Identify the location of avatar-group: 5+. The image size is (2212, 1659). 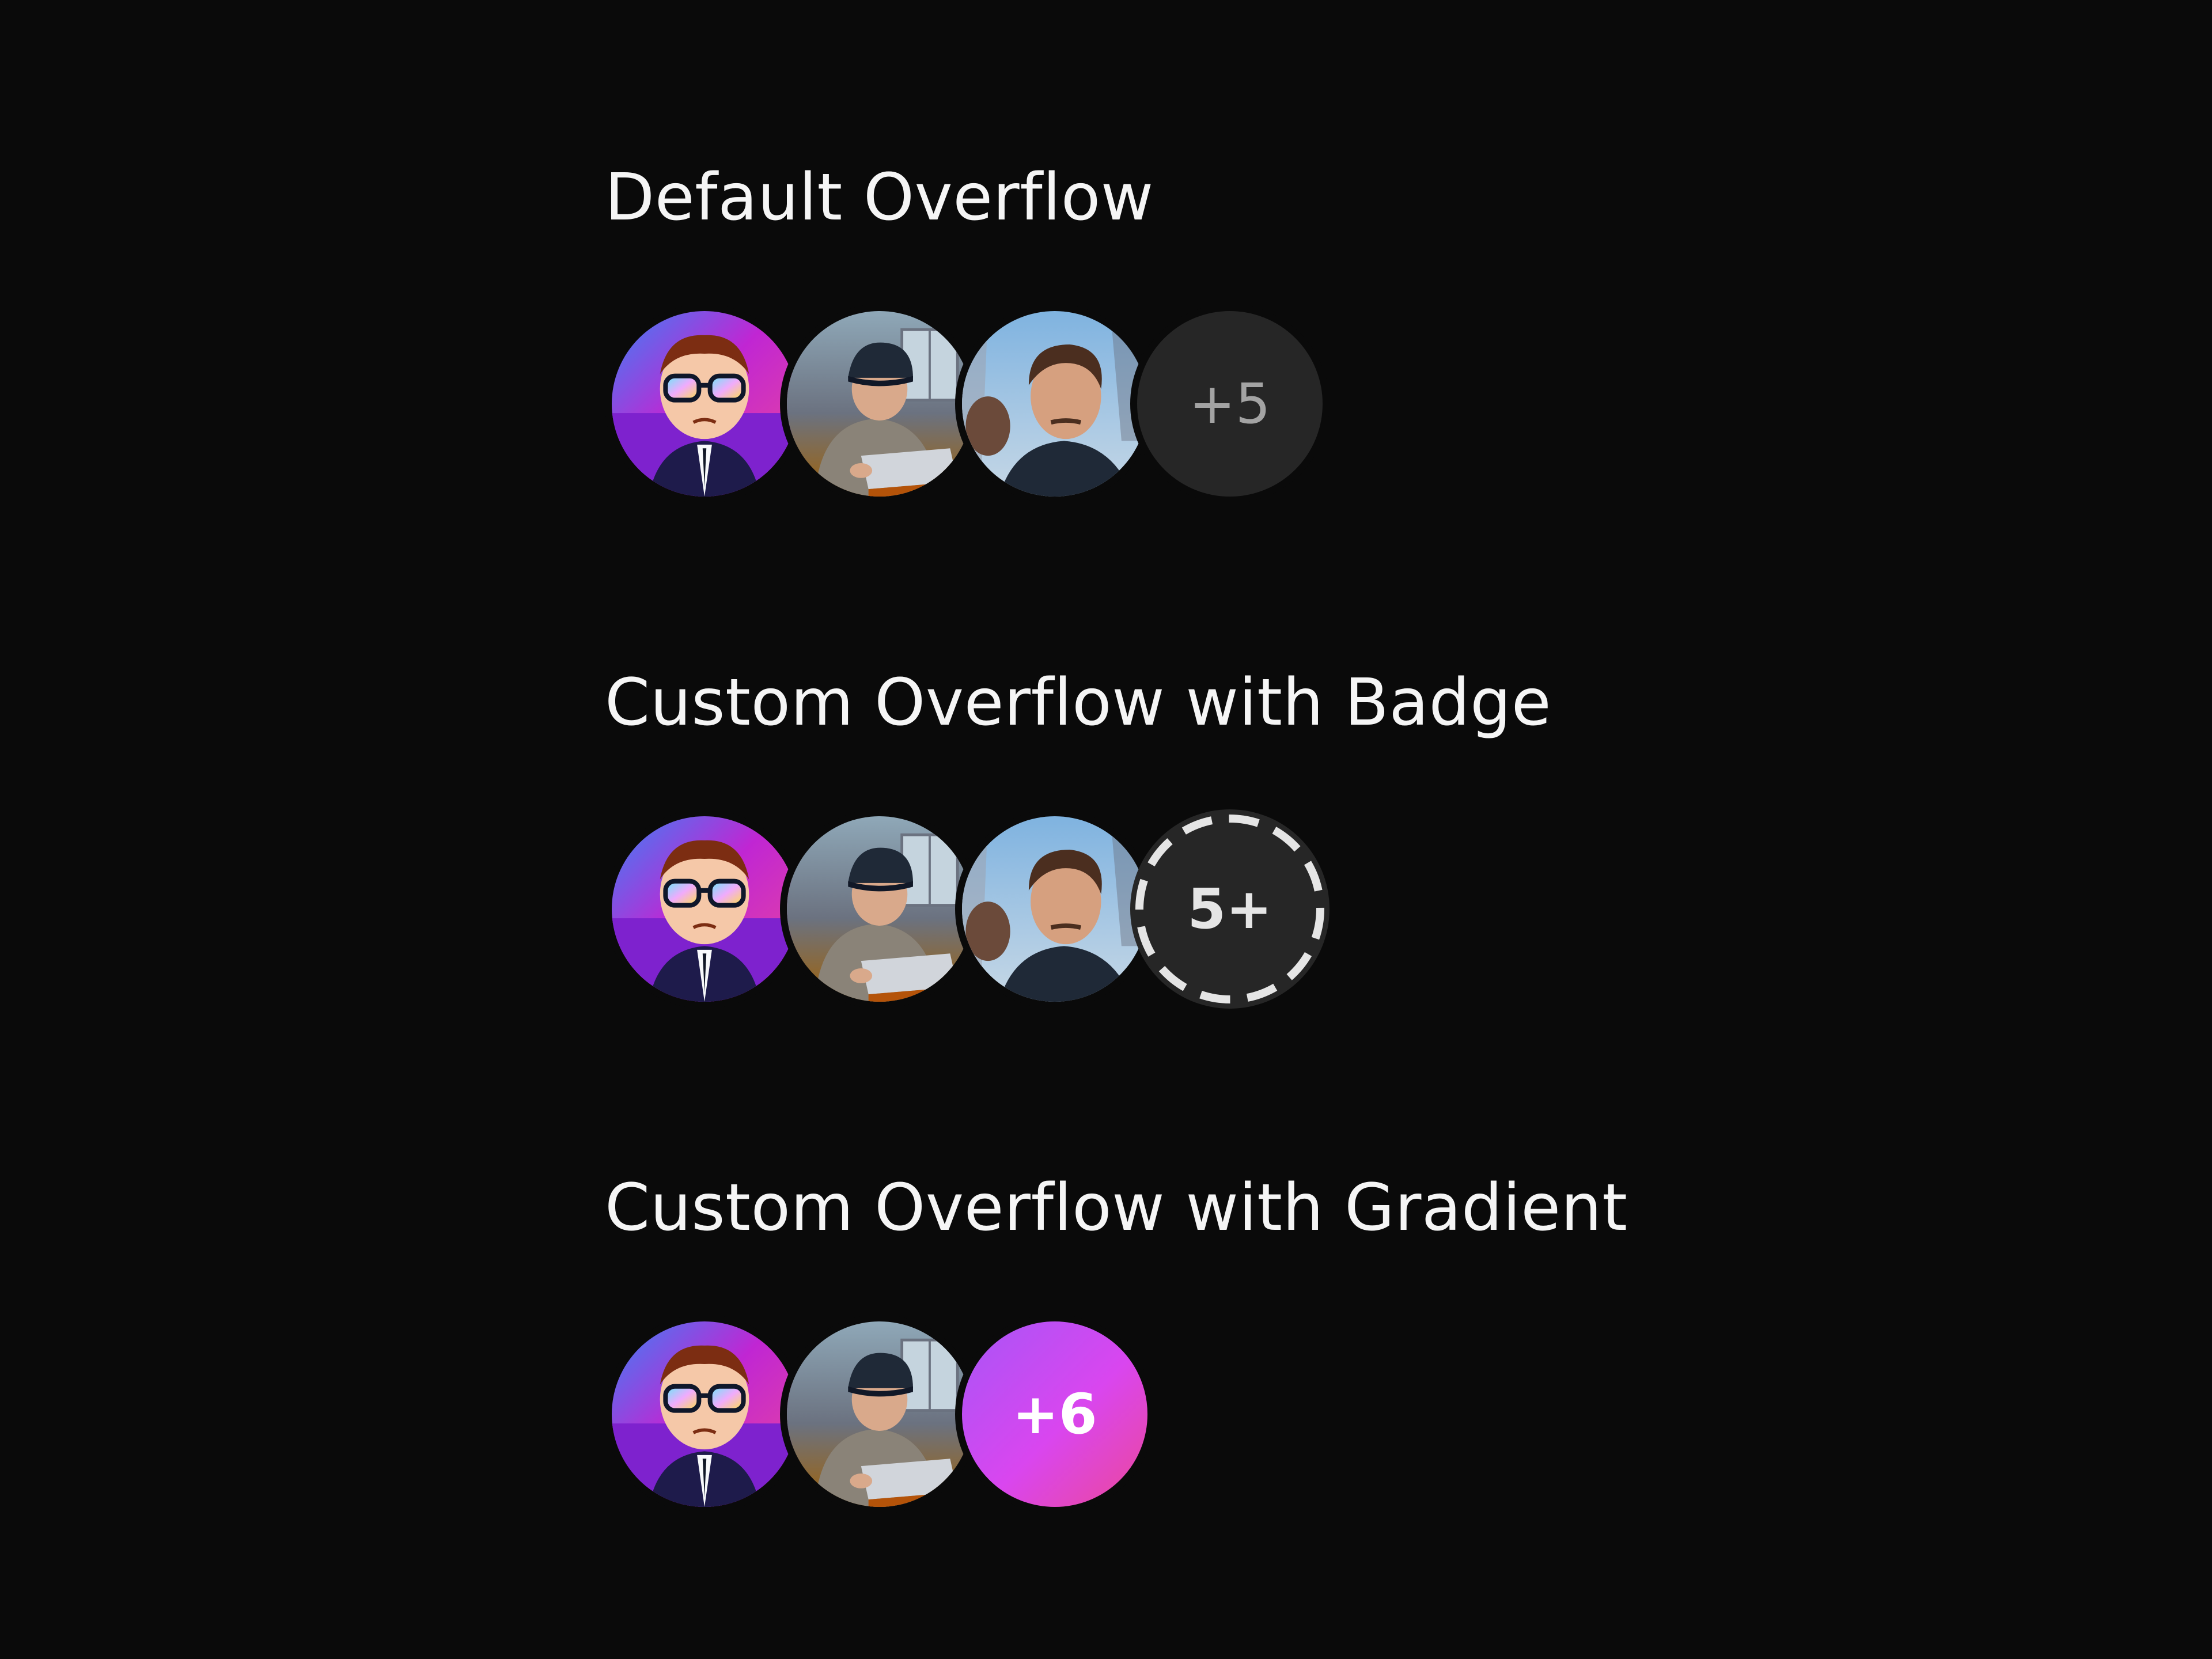
(979, 909).